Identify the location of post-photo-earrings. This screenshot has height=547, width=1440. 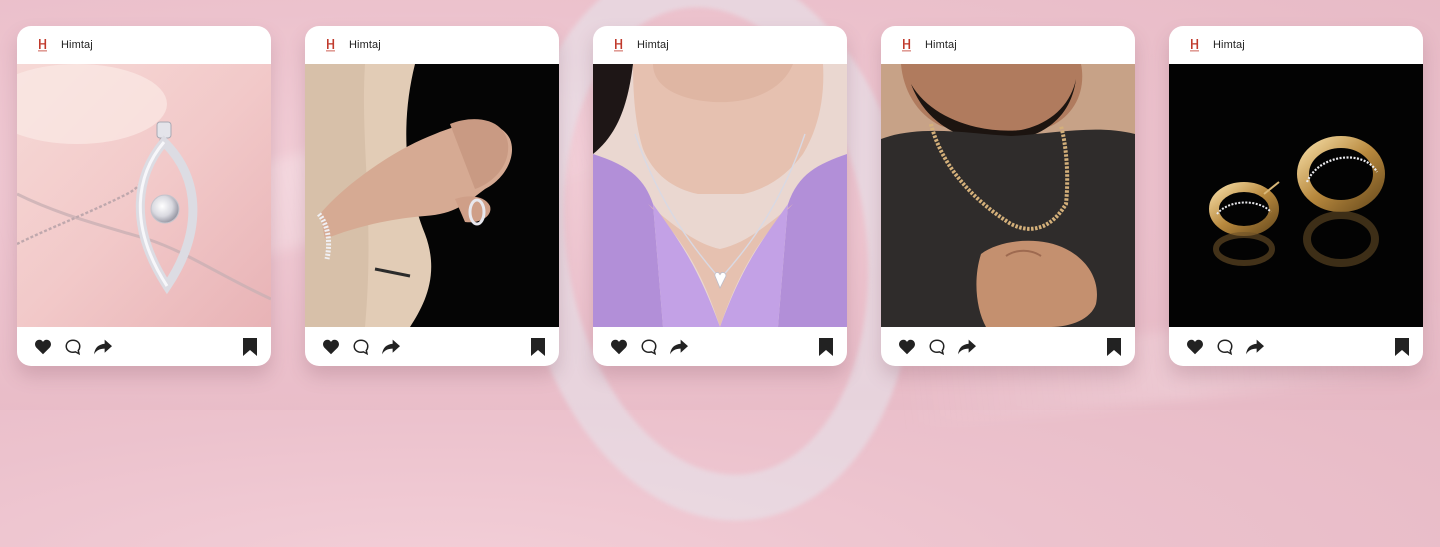
(1296, 195).